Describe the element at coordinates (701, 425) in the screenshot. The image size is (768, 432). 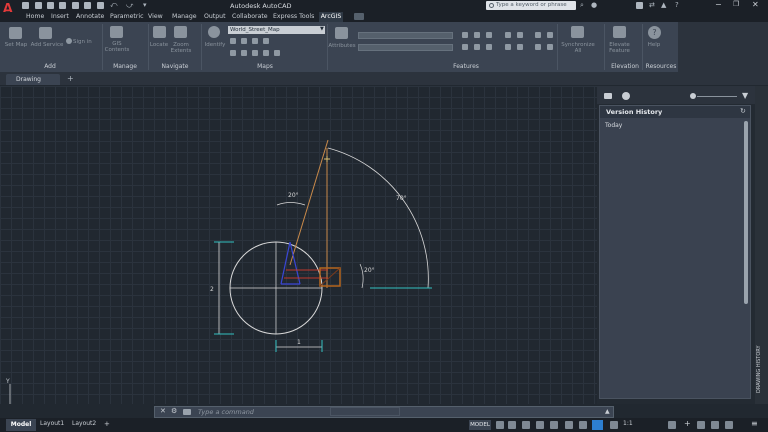
I see `isolate-objects-icon` at that location.